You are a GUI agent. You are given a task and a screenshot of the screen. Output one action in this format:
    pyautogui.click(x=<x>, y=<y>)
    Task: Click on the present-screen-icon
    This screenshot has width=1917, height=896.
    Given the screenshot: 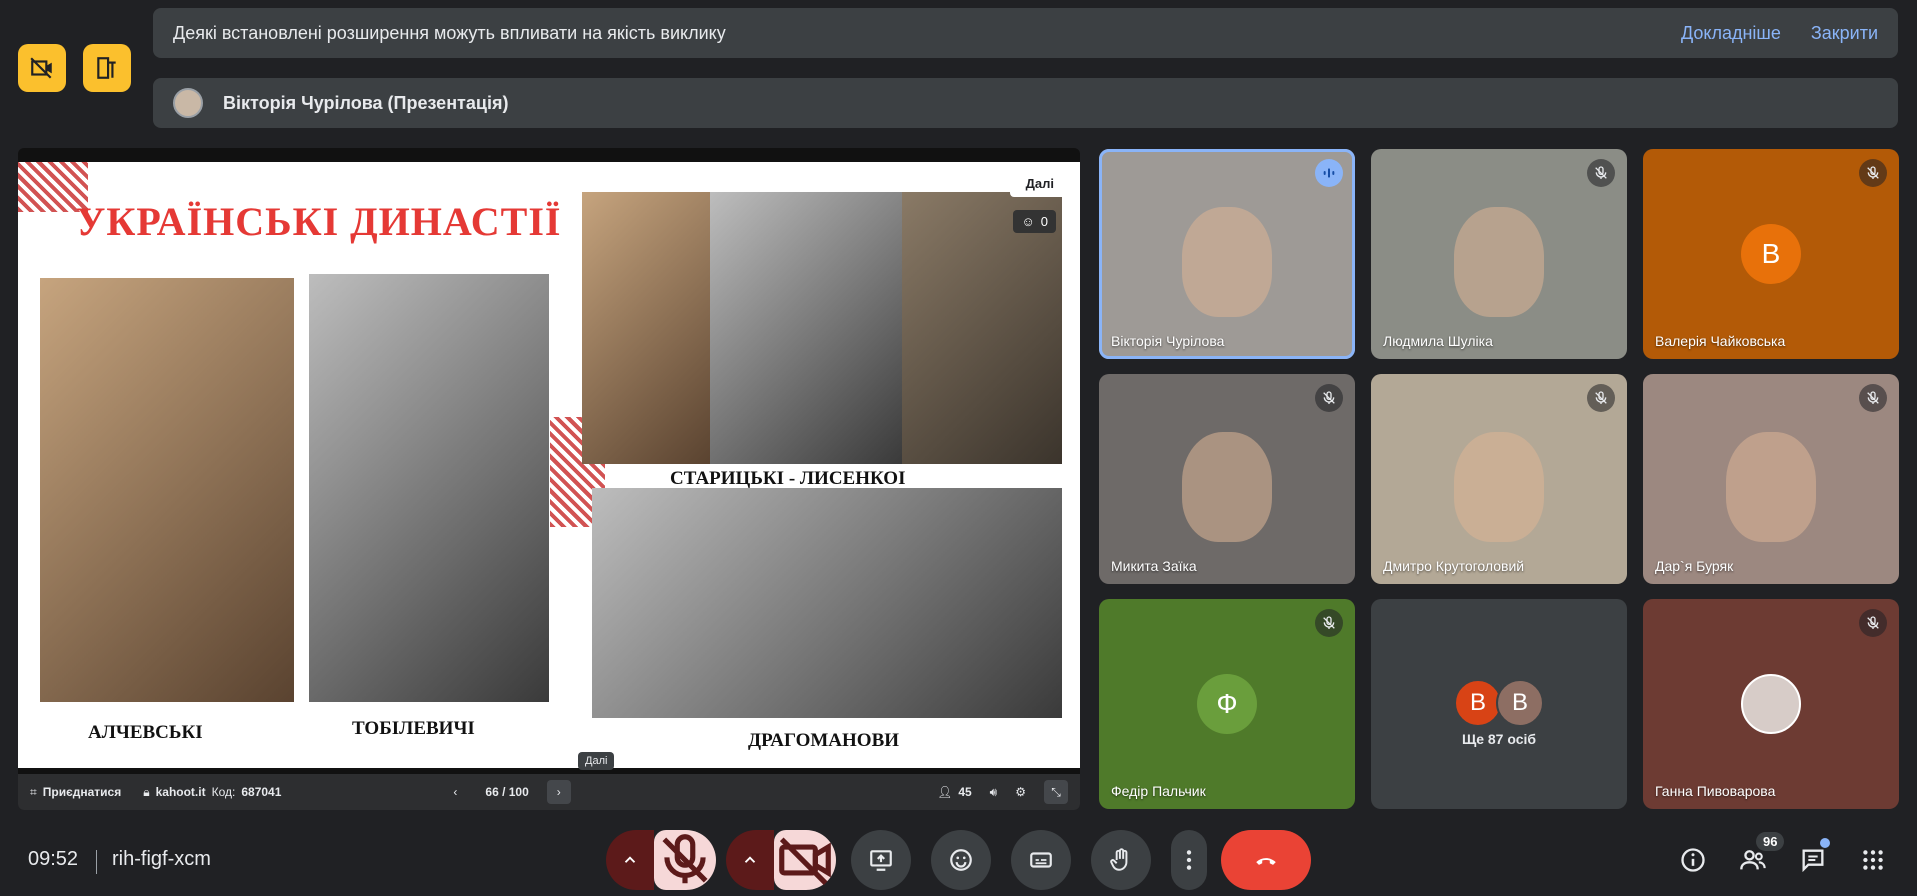 What is the action you would take?
    pyautogui.click(x=881, y=860)
    